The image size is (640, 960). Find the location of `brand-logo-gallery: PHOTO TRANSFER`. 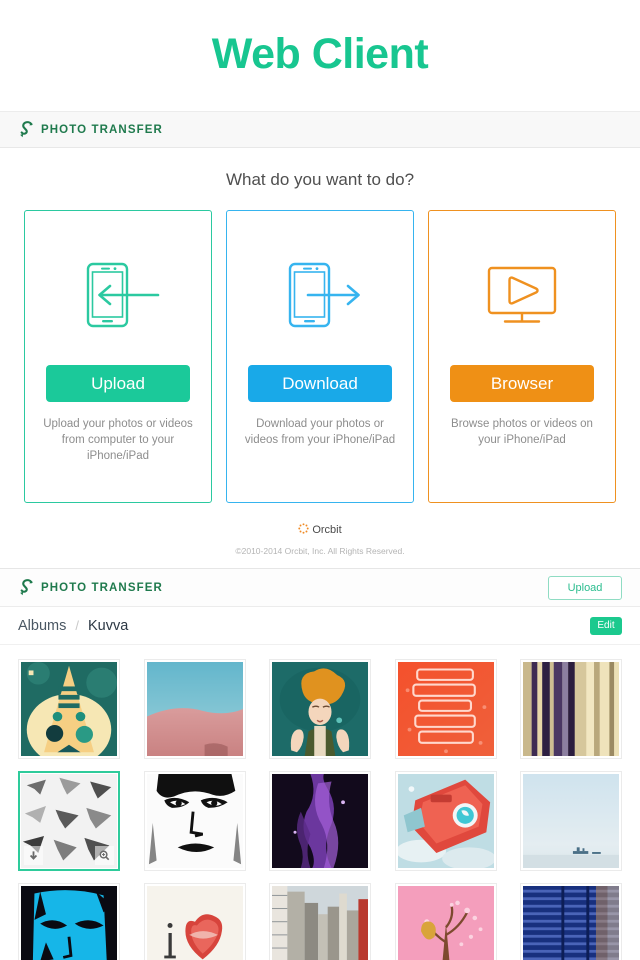

brand-logo-gallery: PHOTO TRANSFER is located at coordinates (90, 587).